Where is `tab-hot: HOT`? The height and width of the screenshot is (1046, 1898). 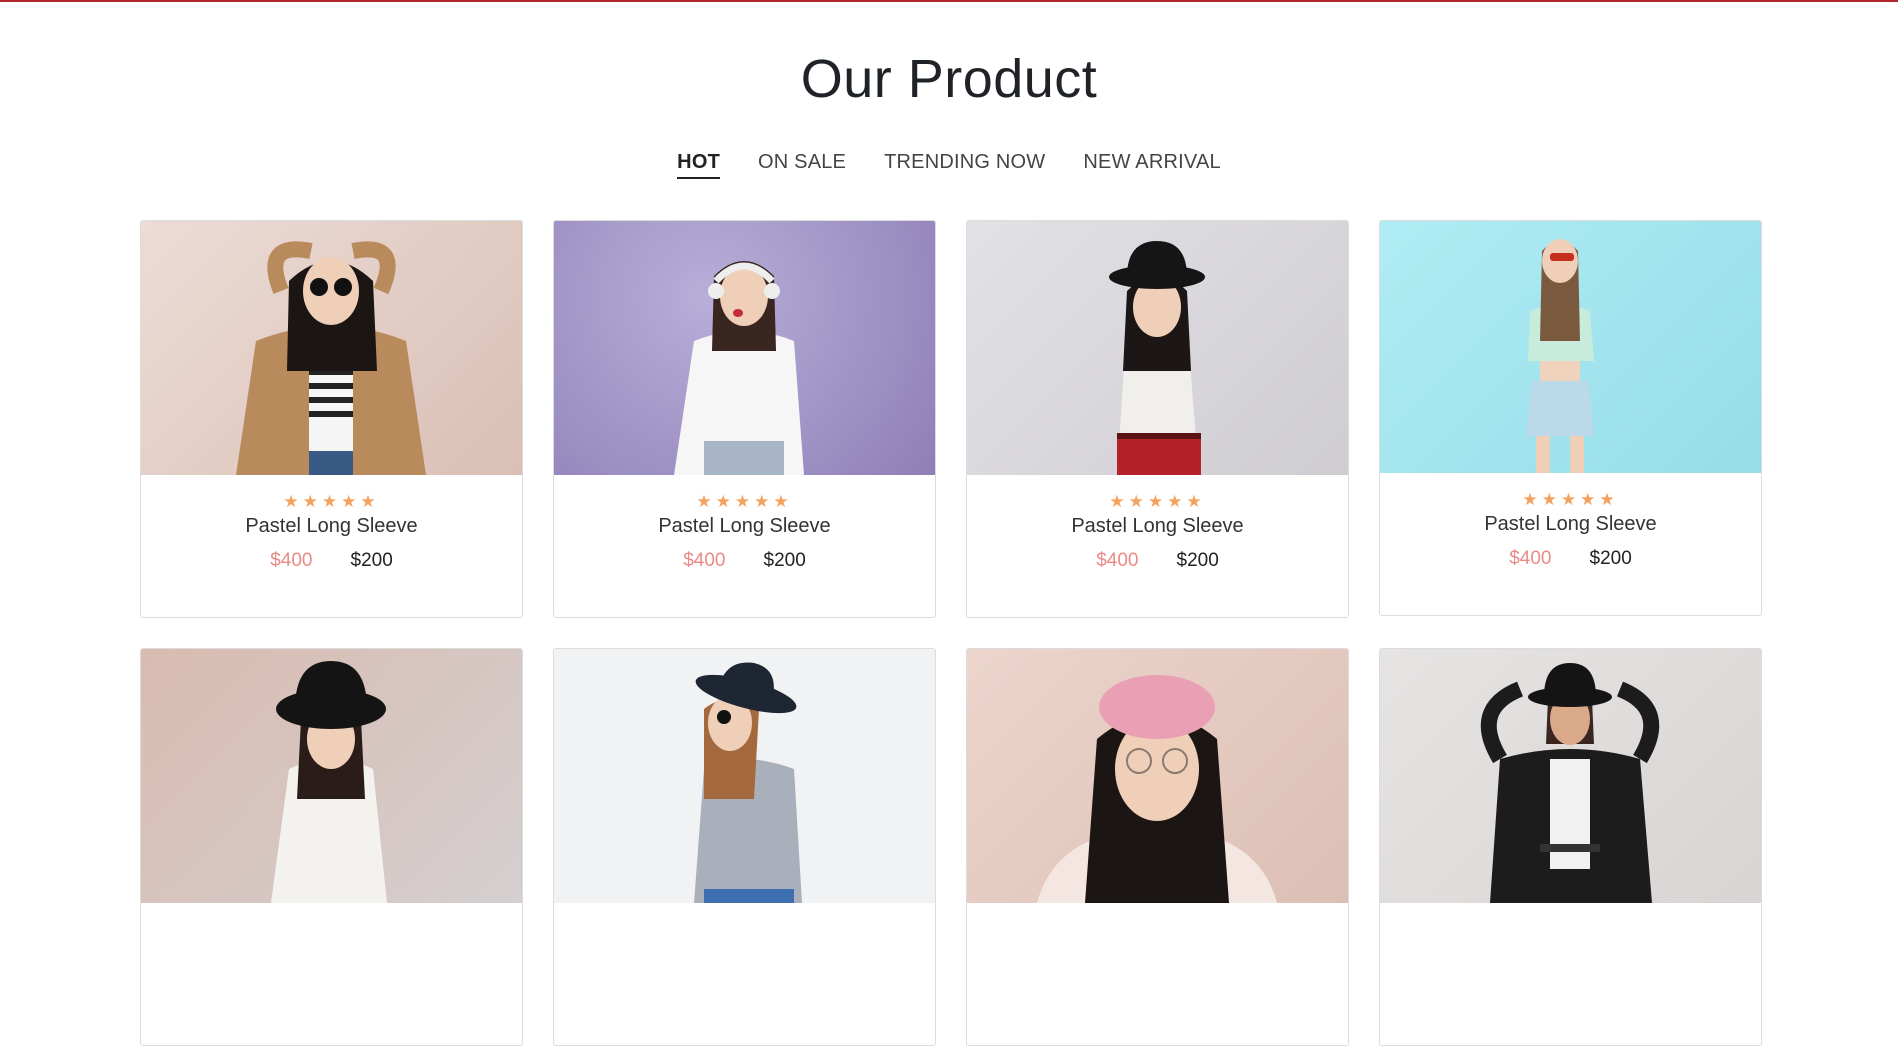 tab-hot: HOT is located at coordinates (698, 165).